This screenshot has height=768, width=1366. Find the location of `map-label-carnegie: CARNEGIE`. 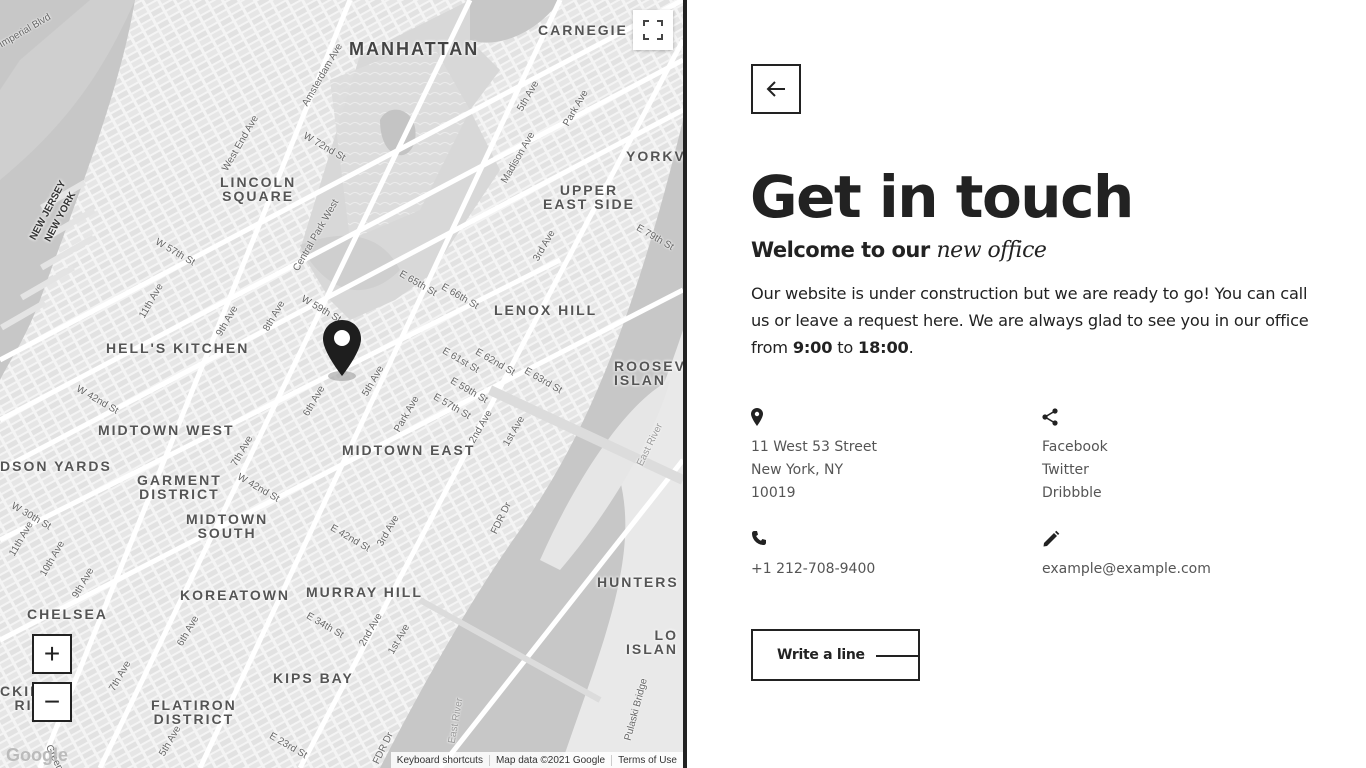

map-label-carnegie: CARNEGIE is located at coordinates (583, 30).